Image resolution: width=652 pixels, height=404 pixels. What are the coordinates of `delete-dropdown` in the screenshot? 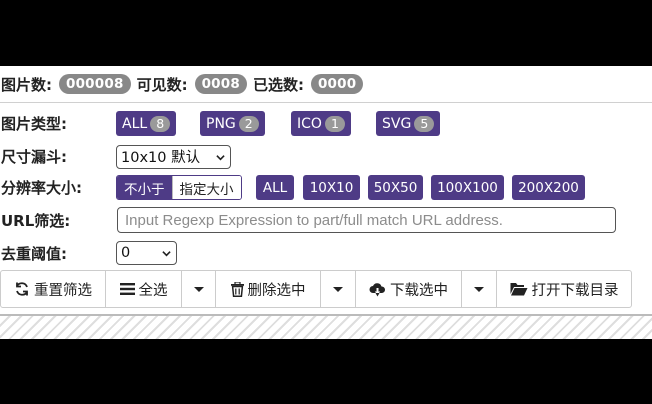 It's located at (338, 289).